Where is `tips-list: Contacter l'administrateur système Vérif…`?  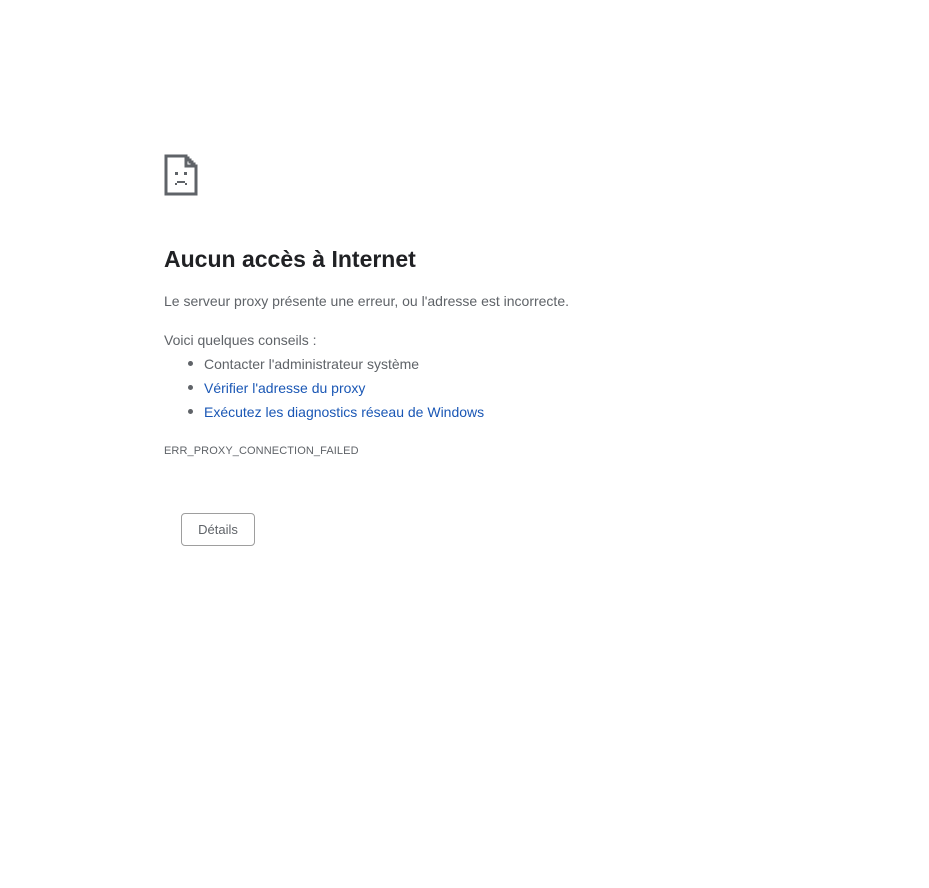 tips-list: Contacter l'administrateur système Vérif… is located at coordinates (324, 390).